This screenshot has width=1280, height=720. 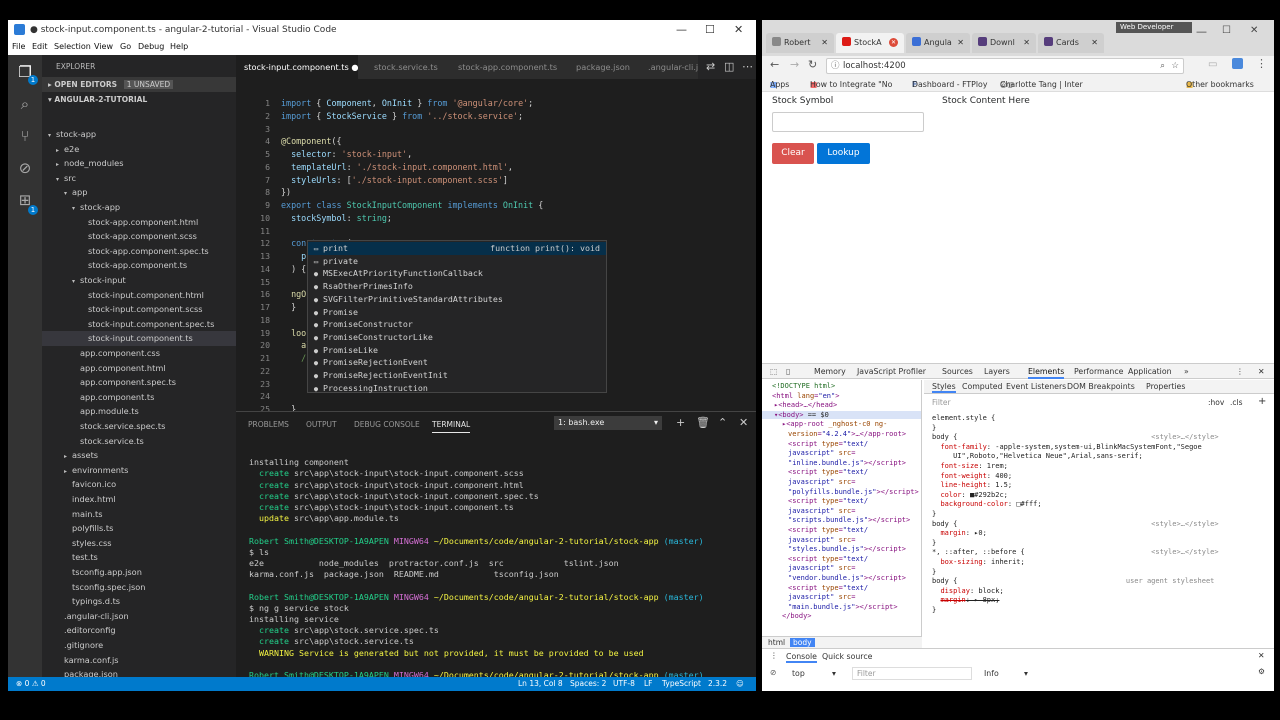 What do you see at coordinates (1004, 43) in the screenshot?
I see `chrome-tab-4: Downl ✕` at bounding box center [1004, 43].